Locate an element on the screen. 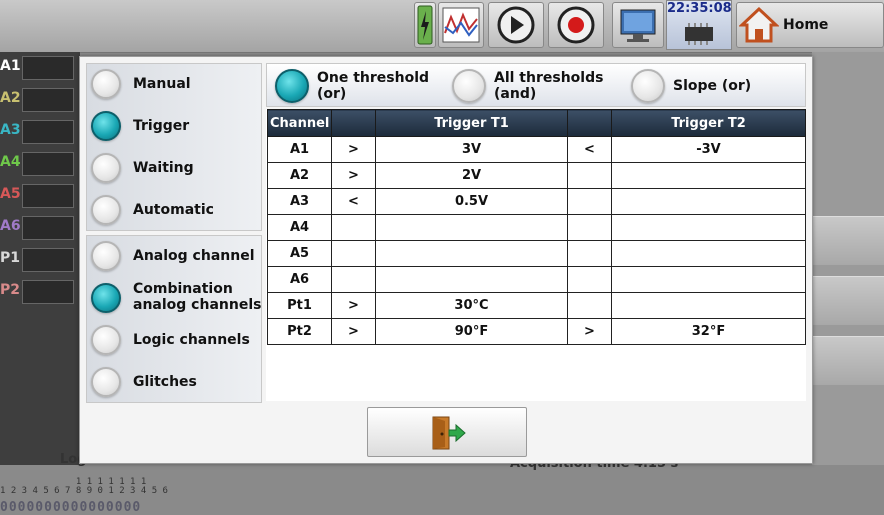 This screenshot has height=515, width=884. mode-option-trigger: Trigger is located at coordinates (174, 126).